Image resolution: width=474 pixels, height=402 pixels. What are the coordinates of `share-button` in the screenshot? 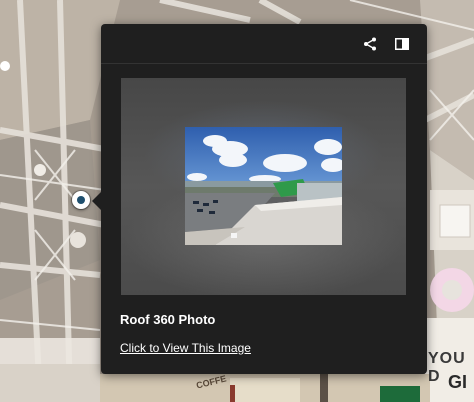 It's located at (370, 44).